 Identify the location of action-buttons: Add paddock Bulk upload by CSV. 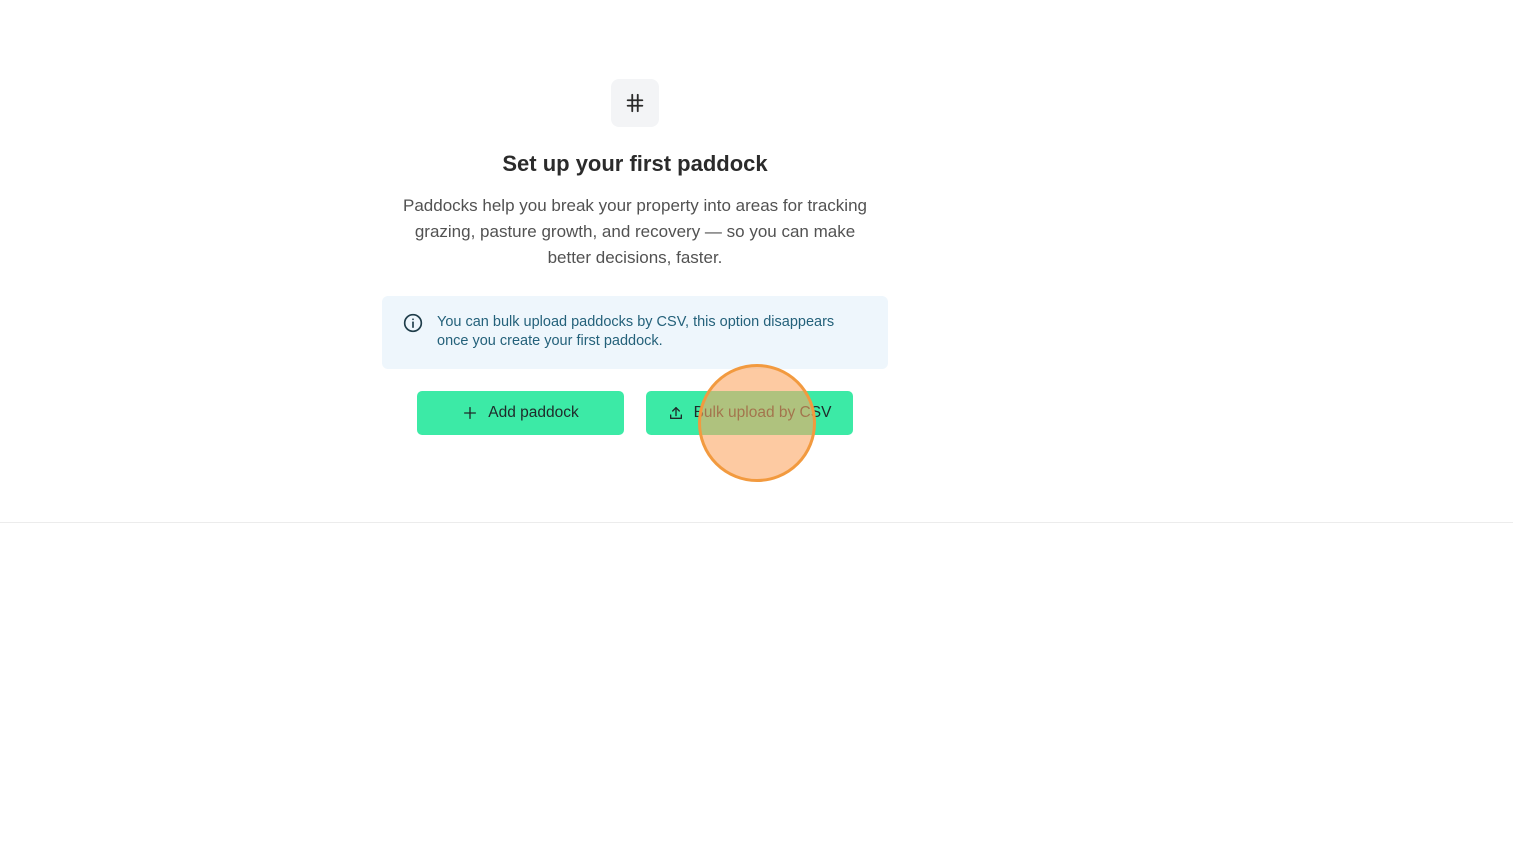
(635, 413).